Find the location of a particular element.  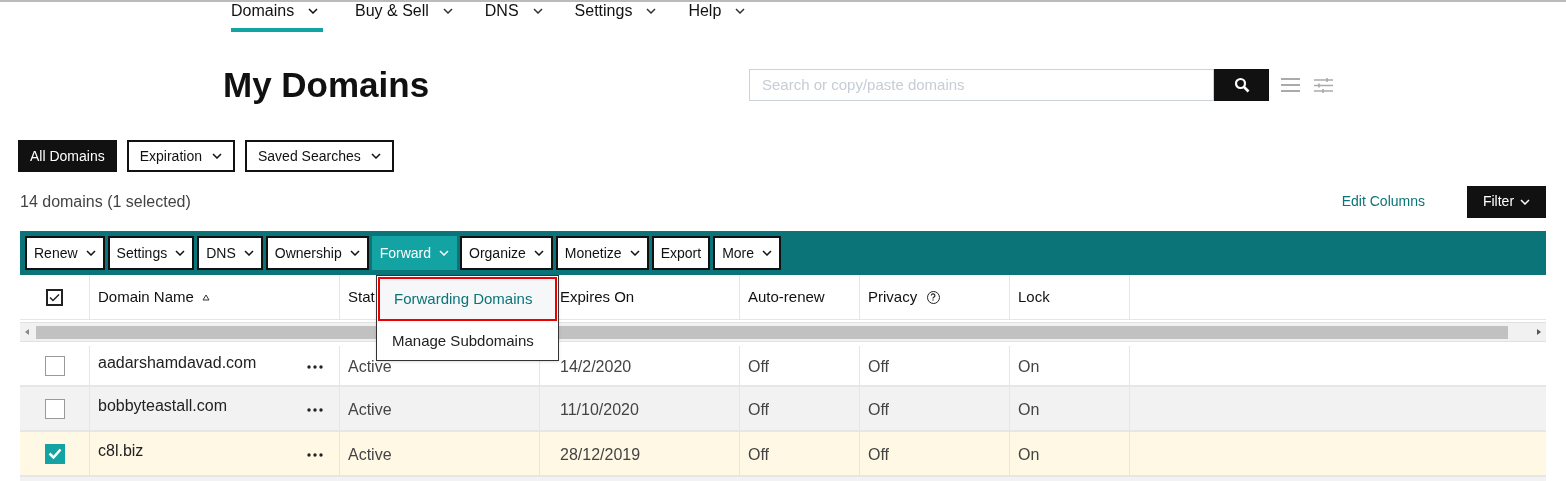

column-header: Lock is located at coordinates (1034, 296).